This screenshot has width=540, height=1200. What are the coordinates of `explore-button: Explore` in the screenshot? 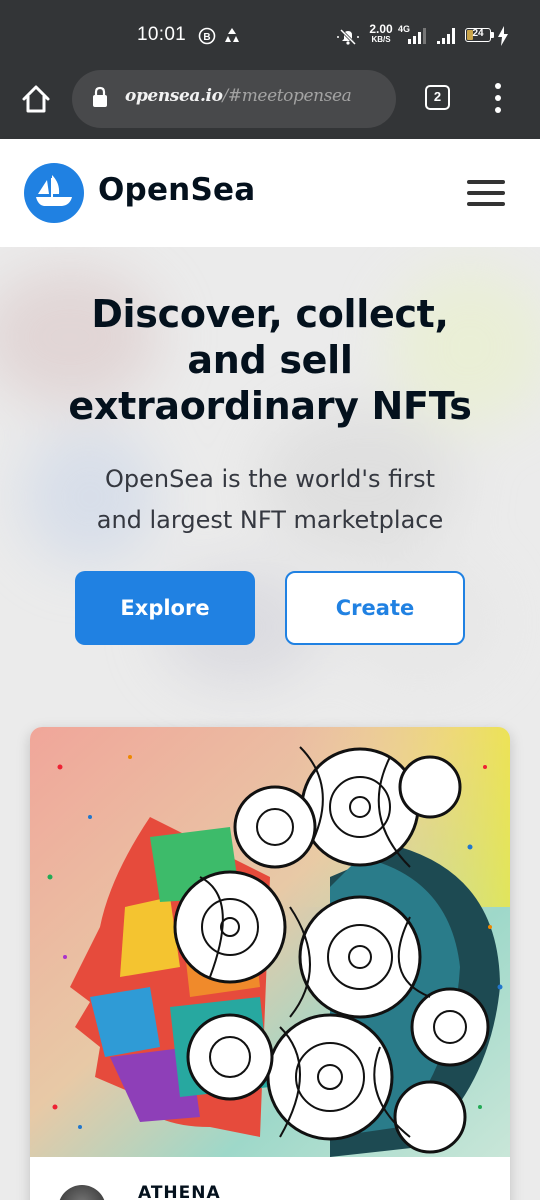 It's located at (165, 608).